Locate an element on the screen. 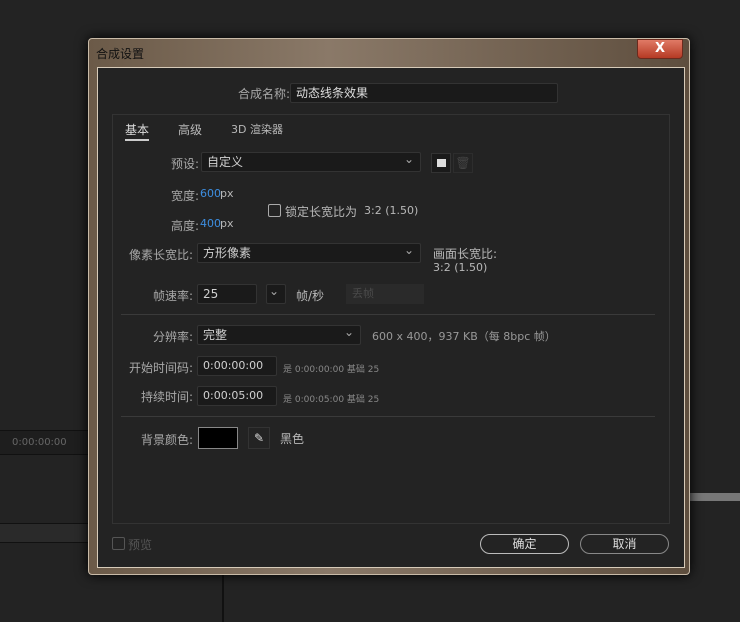  panel-divider is located at coordinates (223, 598).